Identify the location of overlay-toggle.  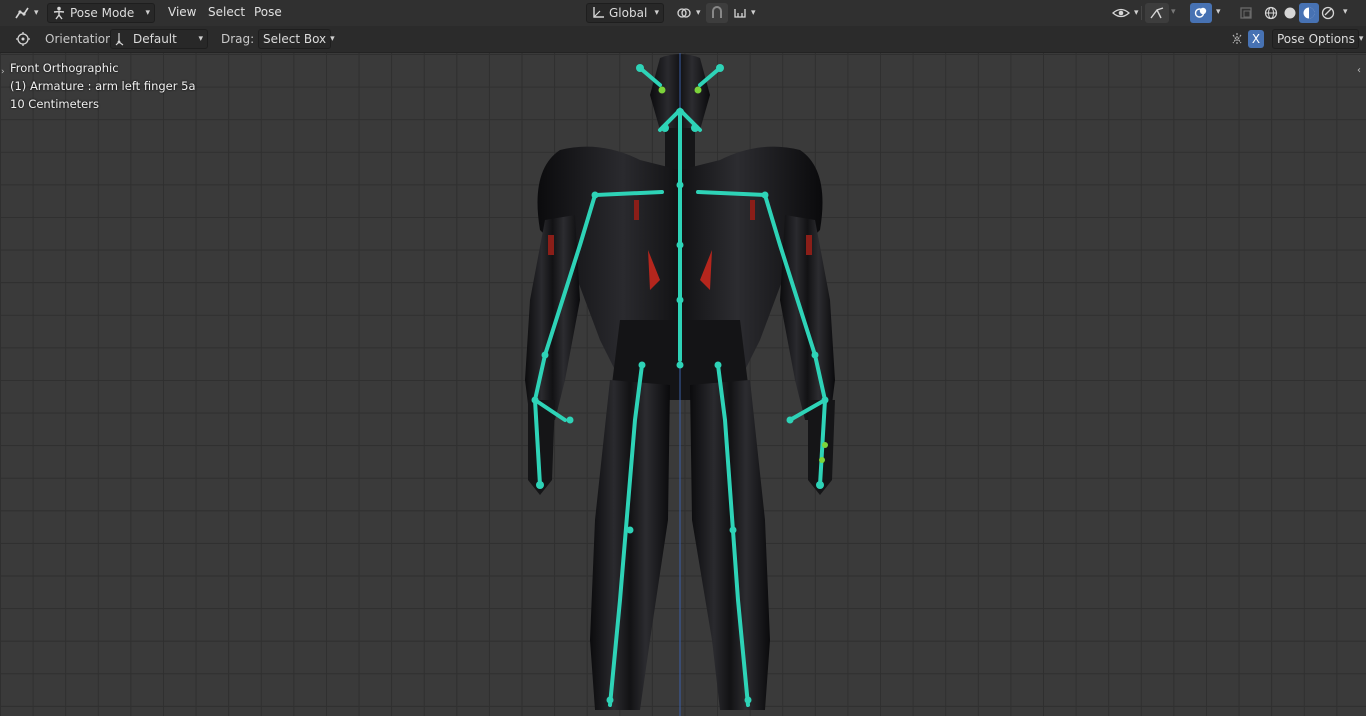
(1201, 13).